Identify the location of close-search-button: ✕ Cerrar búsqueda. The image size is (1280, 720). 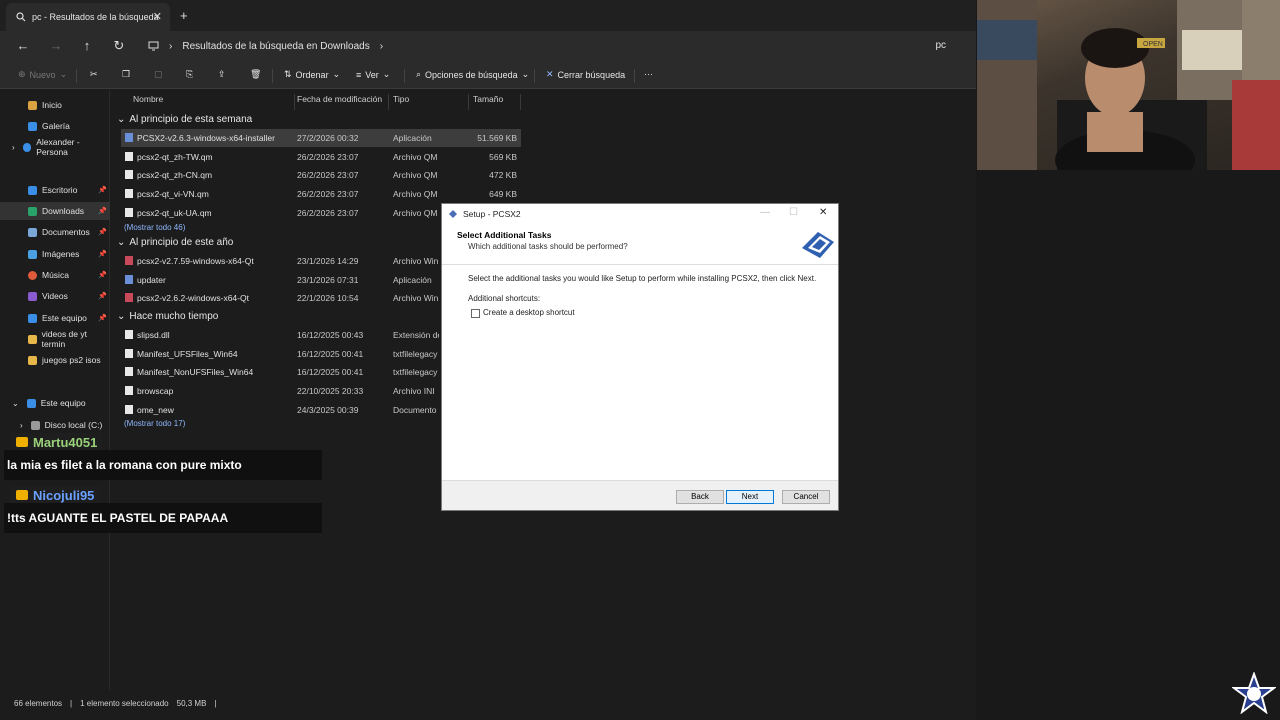
(585, 74).